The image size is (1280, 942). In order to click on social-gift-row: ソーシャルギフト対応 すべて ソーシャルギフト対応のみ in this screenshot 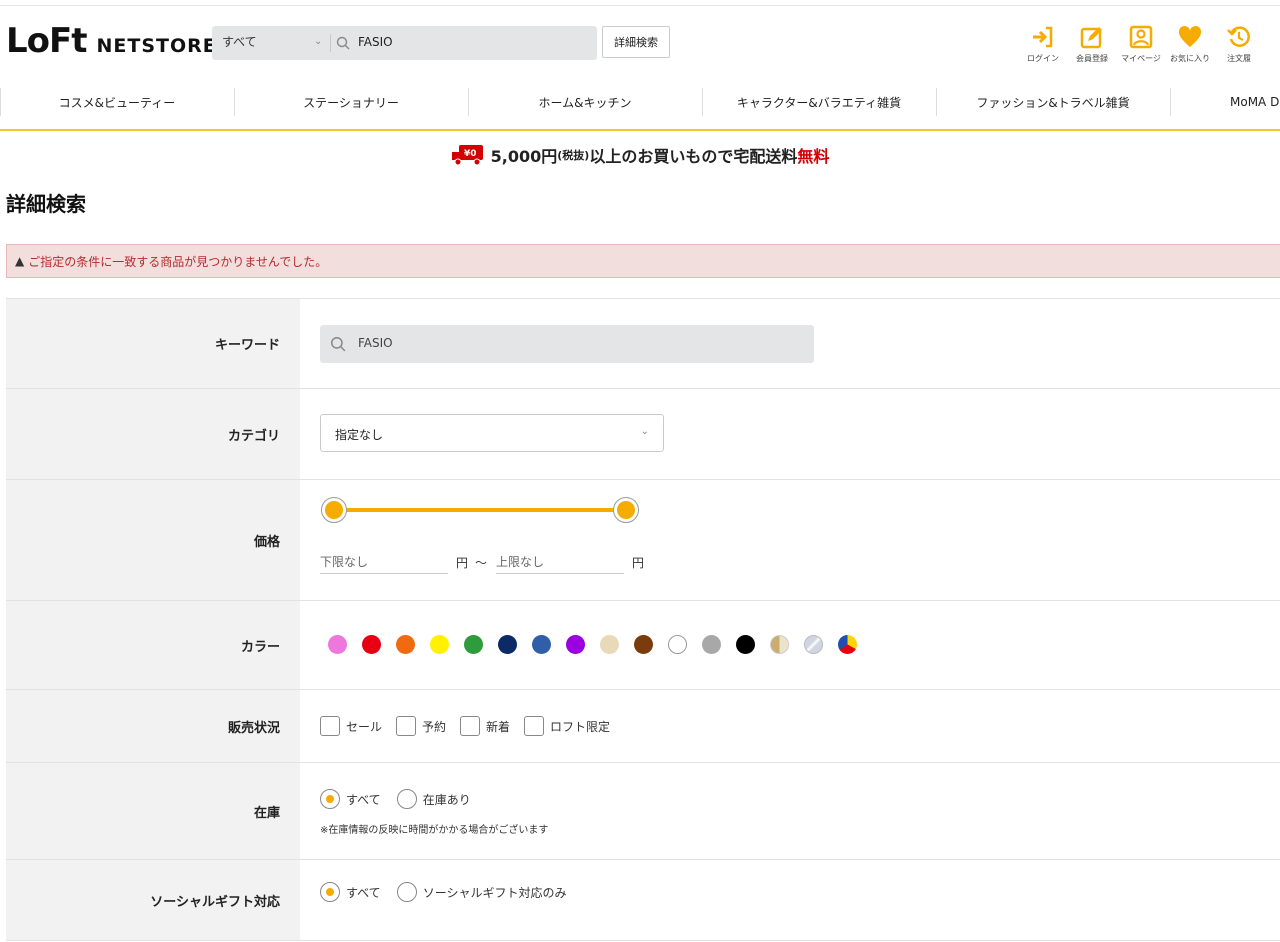, I will do `click(643, 900)`.